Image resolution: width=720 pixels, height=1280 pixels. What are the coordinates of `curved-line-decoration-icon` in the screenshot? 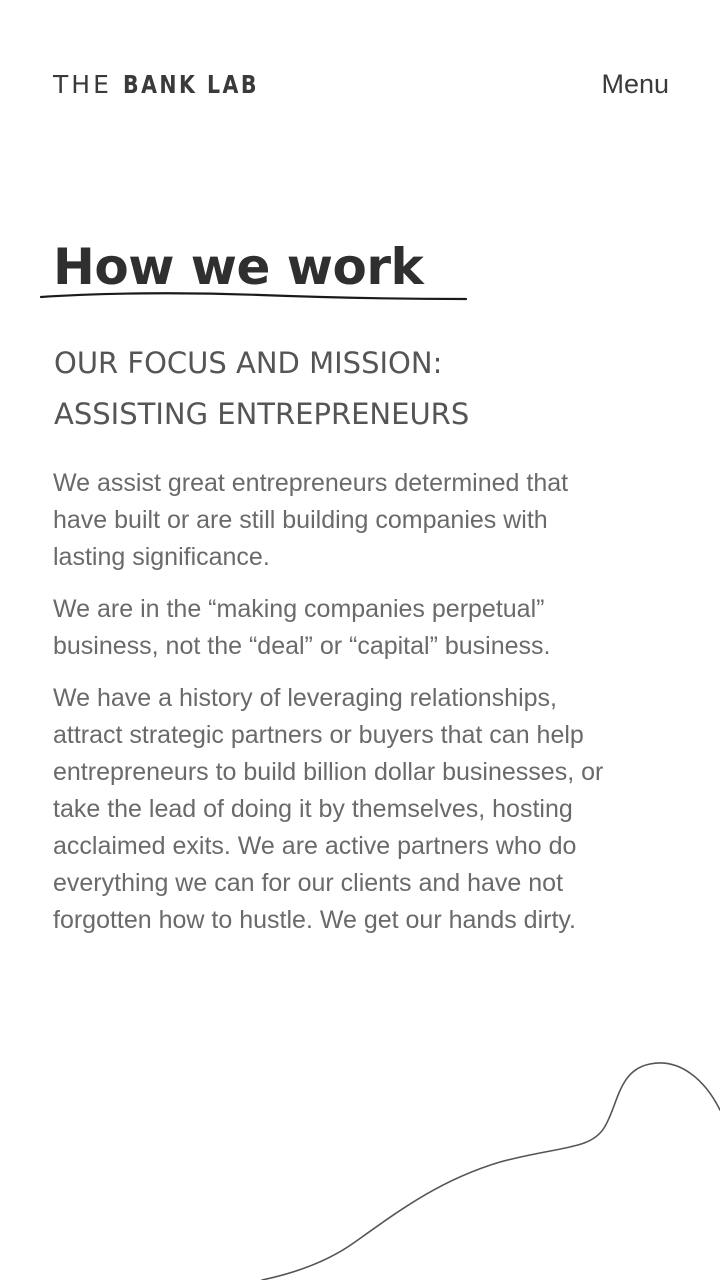 It's located at (490, 1171).